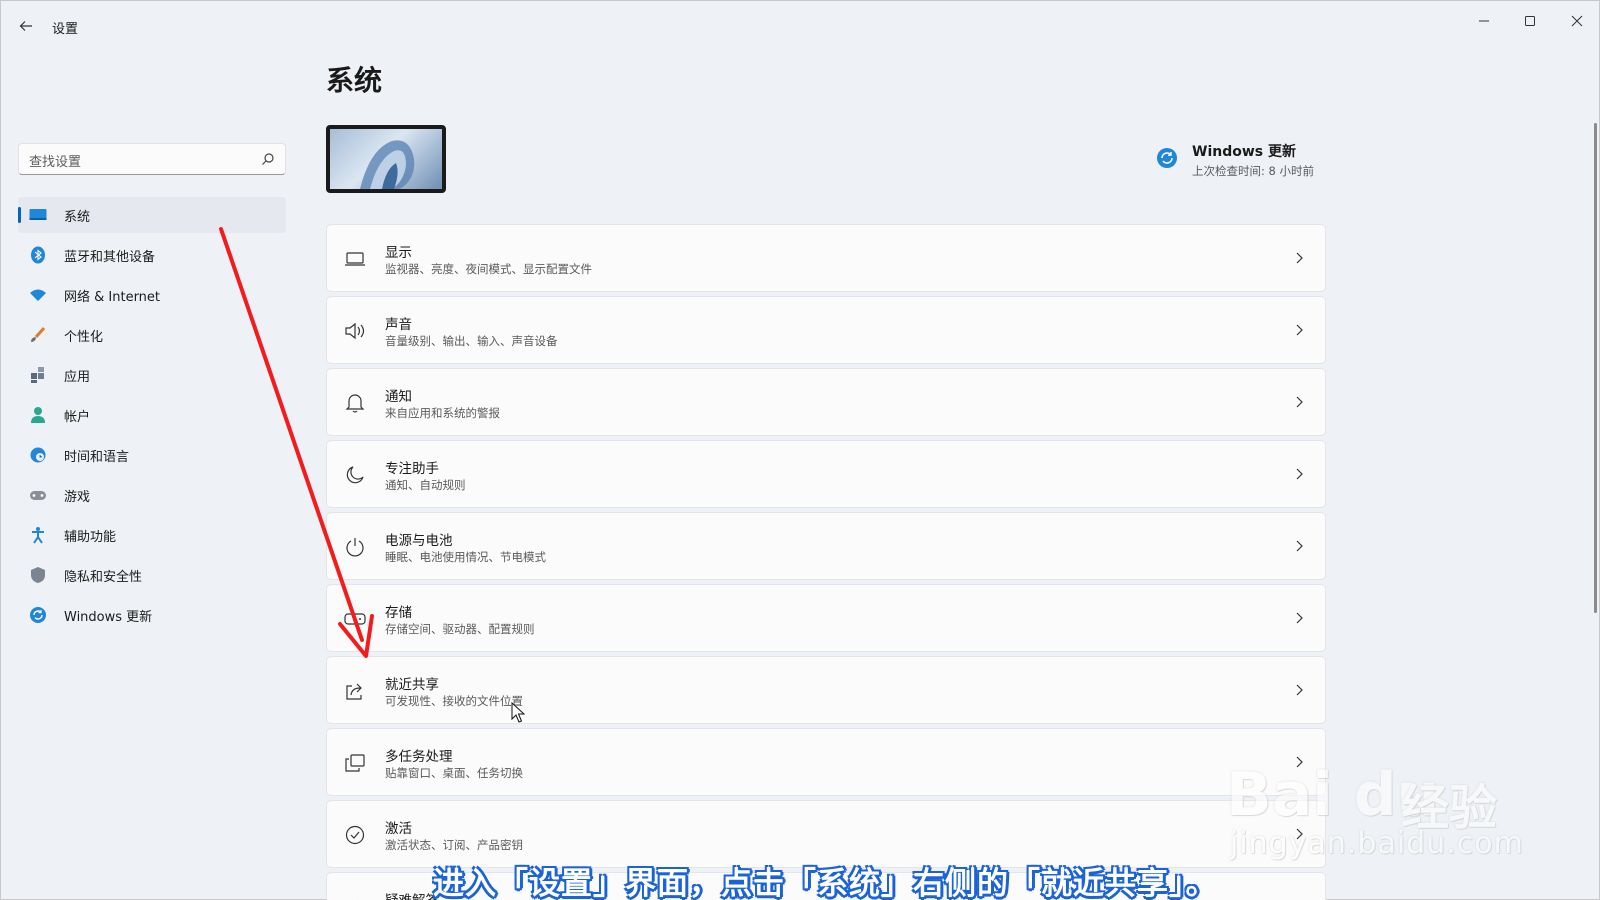 Image resolution: width=1600 pixels, height=900 pixels. I want to click on card-subtitle: 存储空间、驱动器、配置规则, so click(460, 629).